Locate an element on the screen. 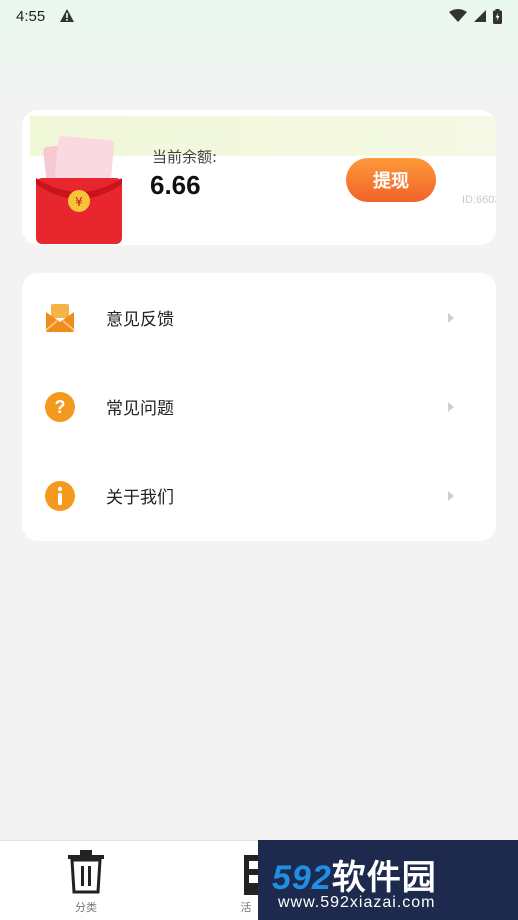 Image resolution: width=518 pixels, height=920 pixels. menu-item-label: 意见反馈 is located at coordinates (140, 320).